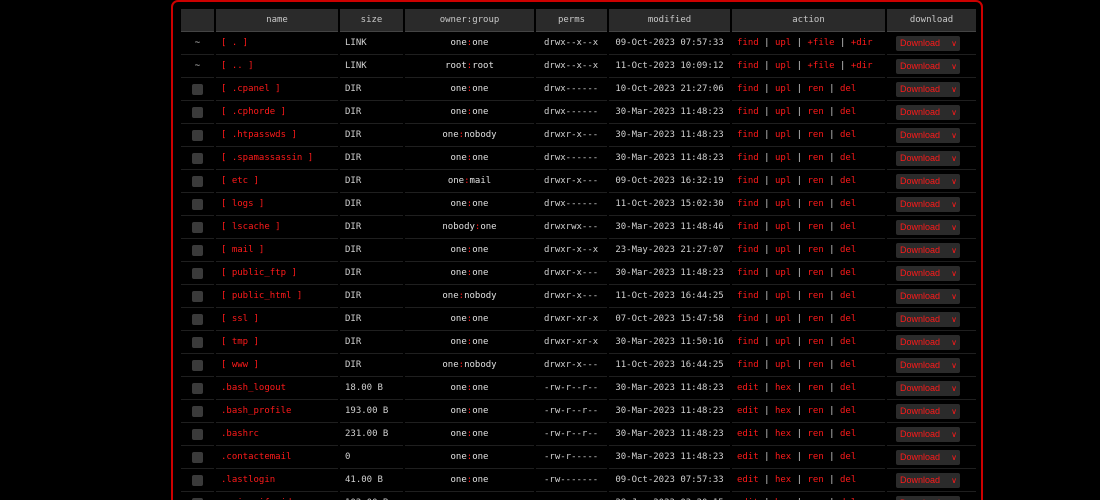  What do you see at coordinates (277, 135) in the screenshot?
I see `file-name-link: [ .htpasswds ]` at bounding box center [277, 135].